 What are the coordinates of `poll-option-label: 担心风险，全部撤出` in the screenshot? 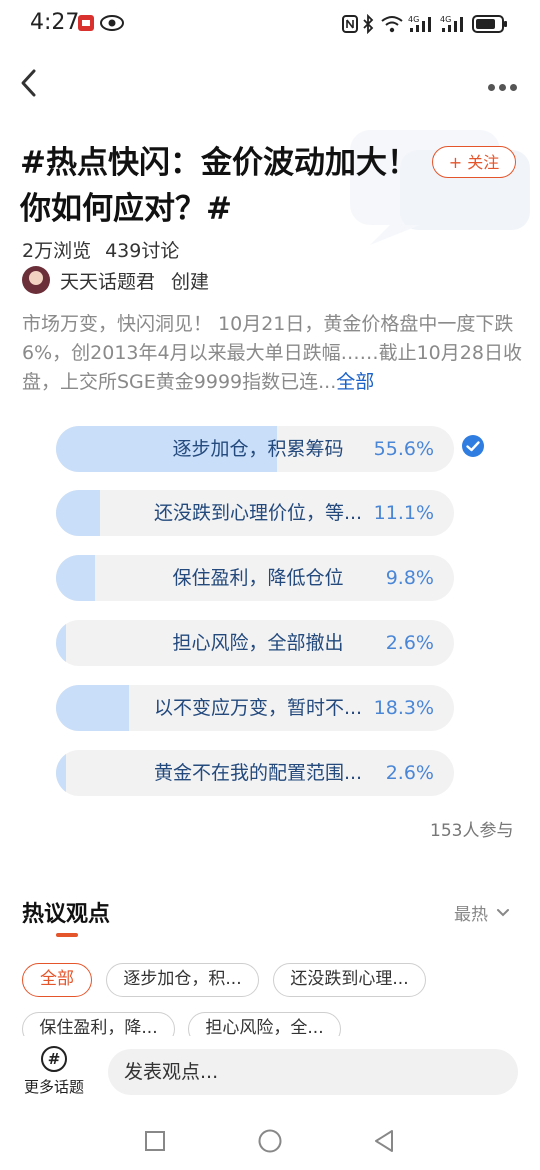 It's located at (258, 643).